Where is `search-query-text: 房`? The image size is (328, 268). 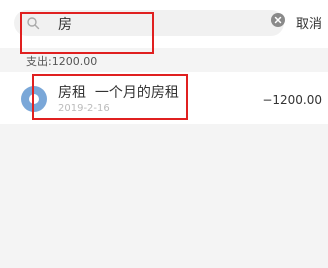 search-query-text: 房 is located at coordinates (65, 25).